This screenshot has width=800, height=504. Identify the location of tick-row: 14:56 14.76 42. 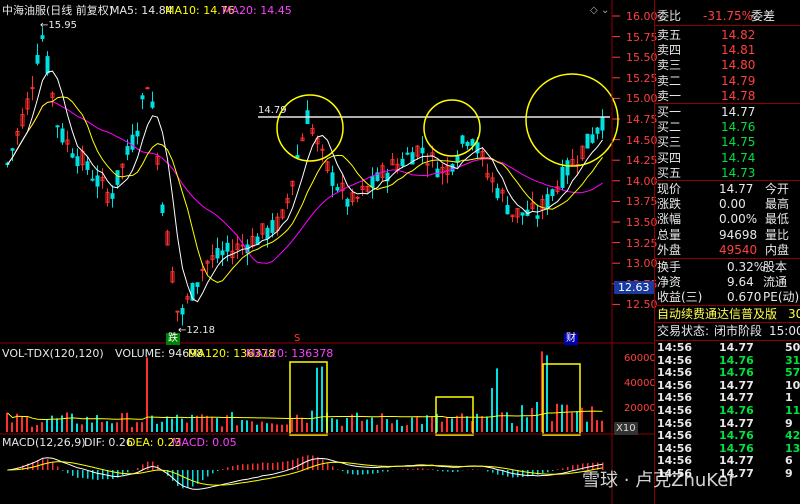
(728, 436).